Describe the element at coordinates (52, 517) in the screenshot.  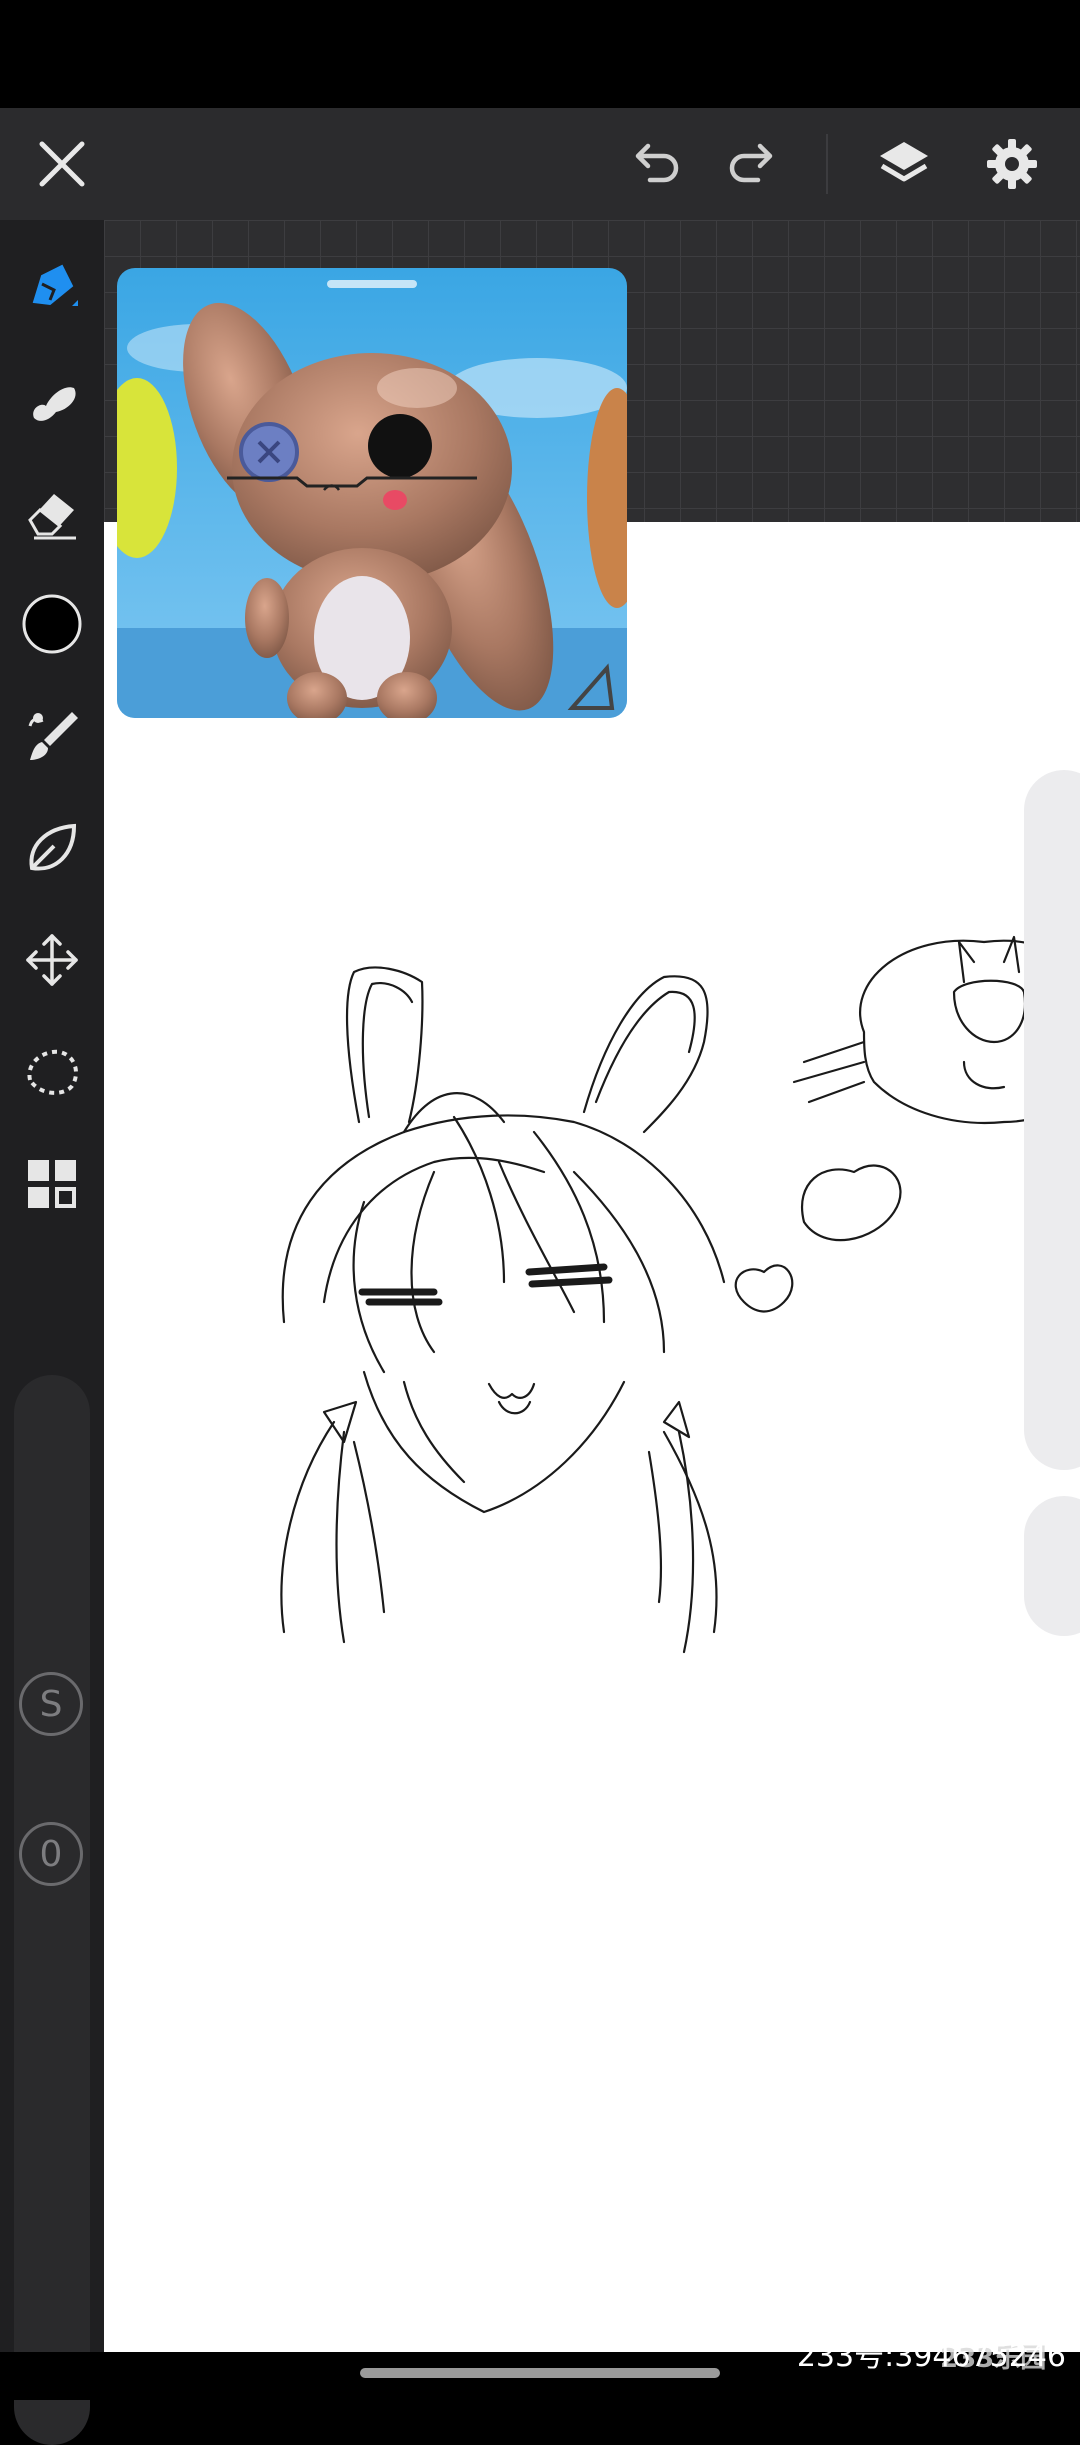
I see `eraser-icon` at that location.